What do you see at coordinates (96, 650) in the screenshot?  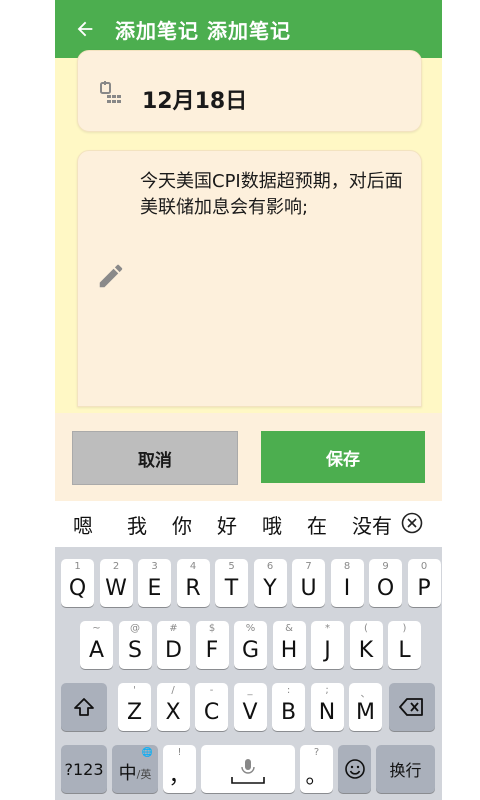 I see `key-label: A` at bounding box center [96, 650].